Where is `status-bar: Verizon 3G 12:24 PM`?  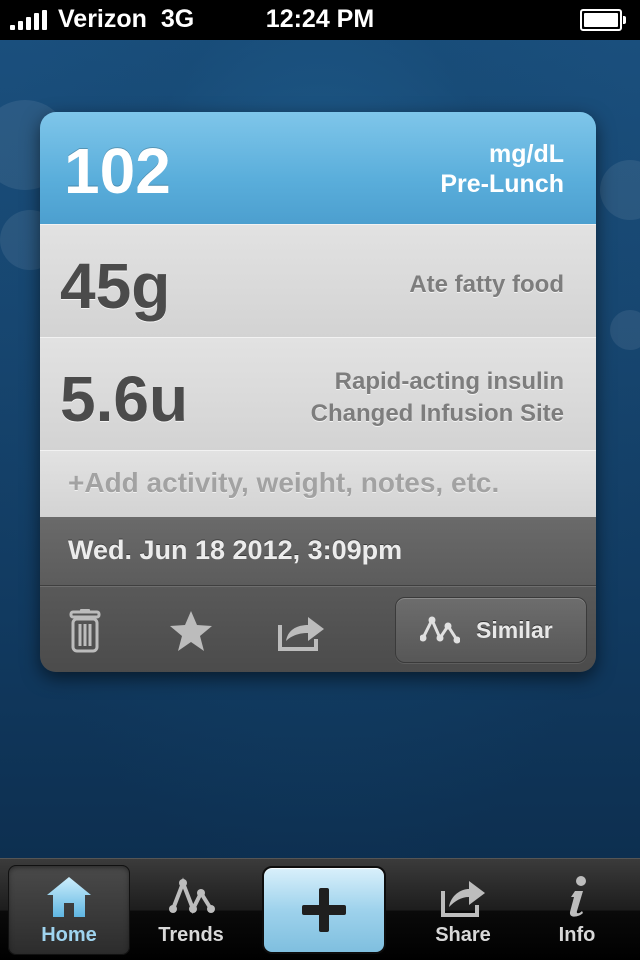 status-bar: Verizon 3G 12:24 PM is located at coordinates (320, 20).